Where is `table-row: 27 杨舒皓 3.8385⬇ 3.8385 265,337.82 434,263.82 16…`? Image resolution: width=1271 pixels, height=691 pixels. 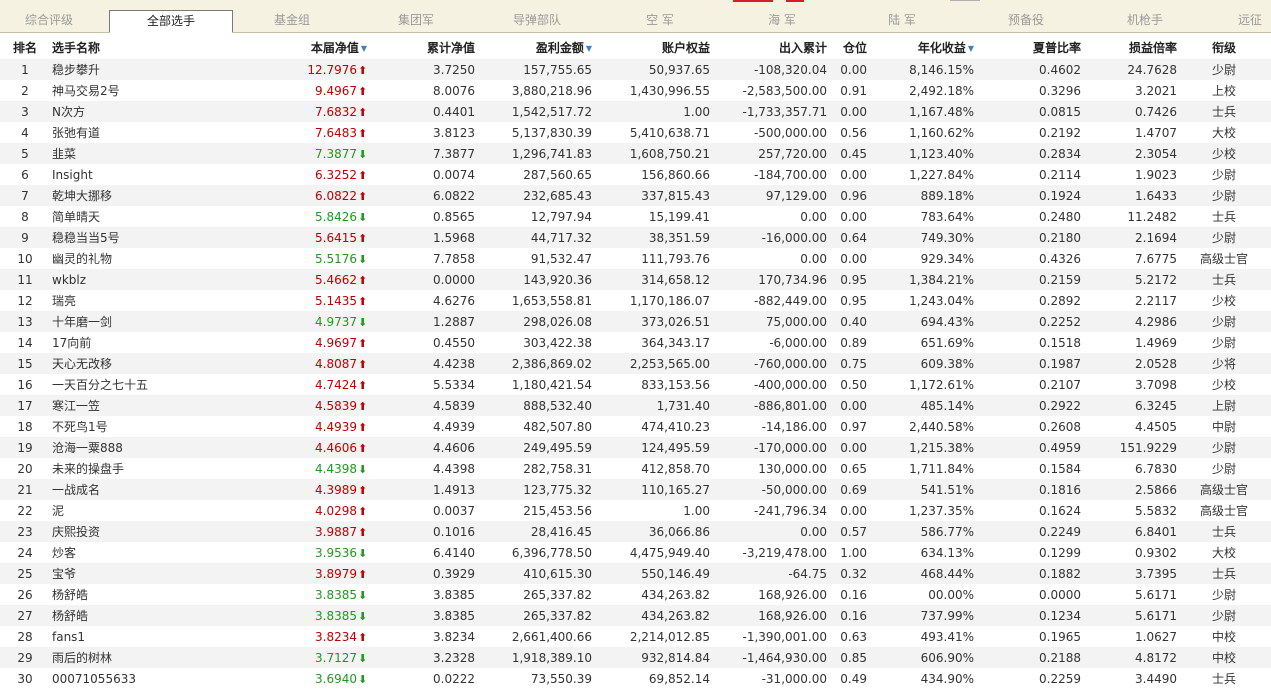 table-row: 27 杨舒皓 3.8385⬇ 3.8385 265,337.82 434,263.82 16… is located at coordinates (635, 615).